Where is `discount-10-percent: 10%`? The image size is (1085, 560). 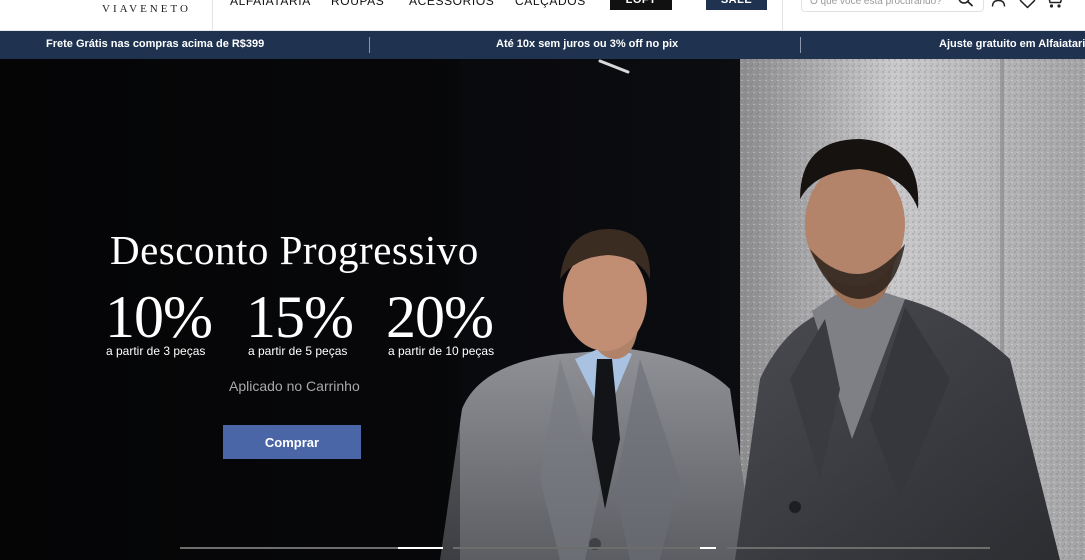 discount-10-percent: 10% is located at coordinates (159, 317).